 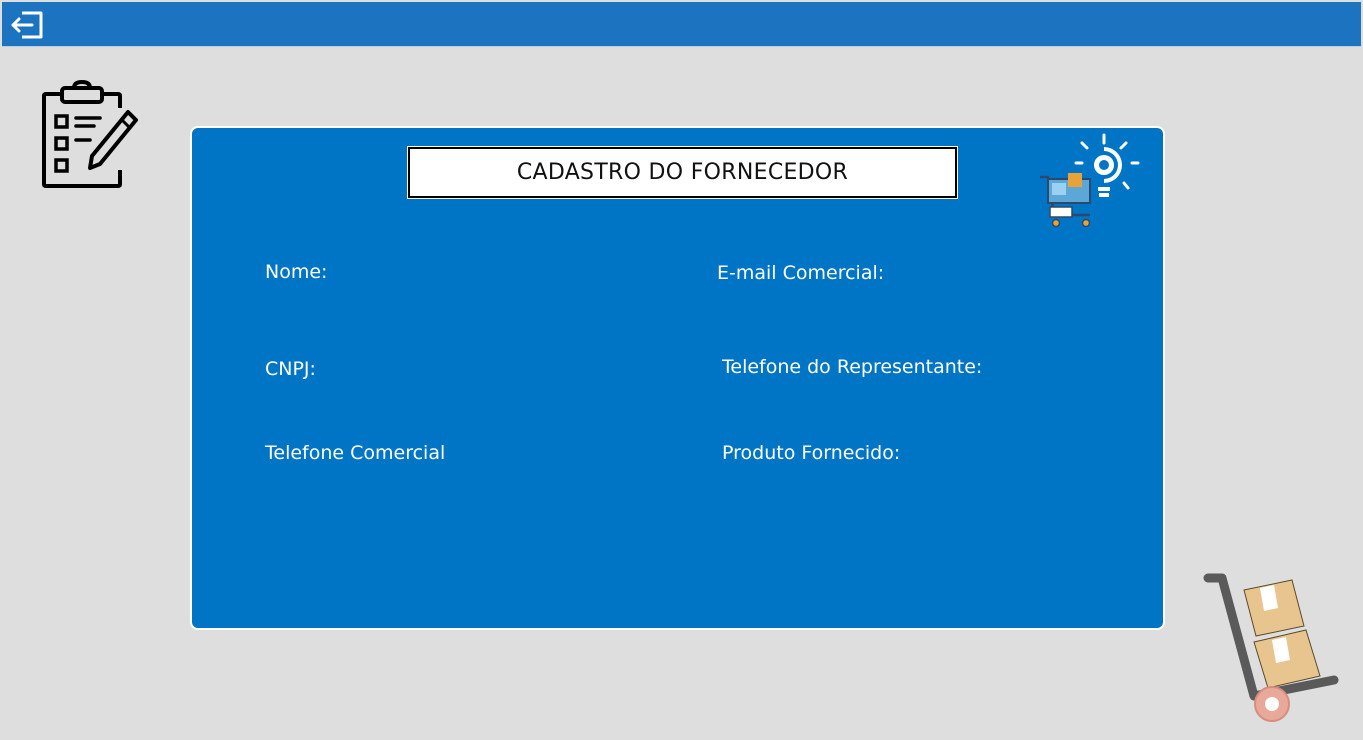 What do you see at coordinates (90, 134) in the screenshot?
I see `clipboard-checklist-icon` at bounding box center [90, 134].